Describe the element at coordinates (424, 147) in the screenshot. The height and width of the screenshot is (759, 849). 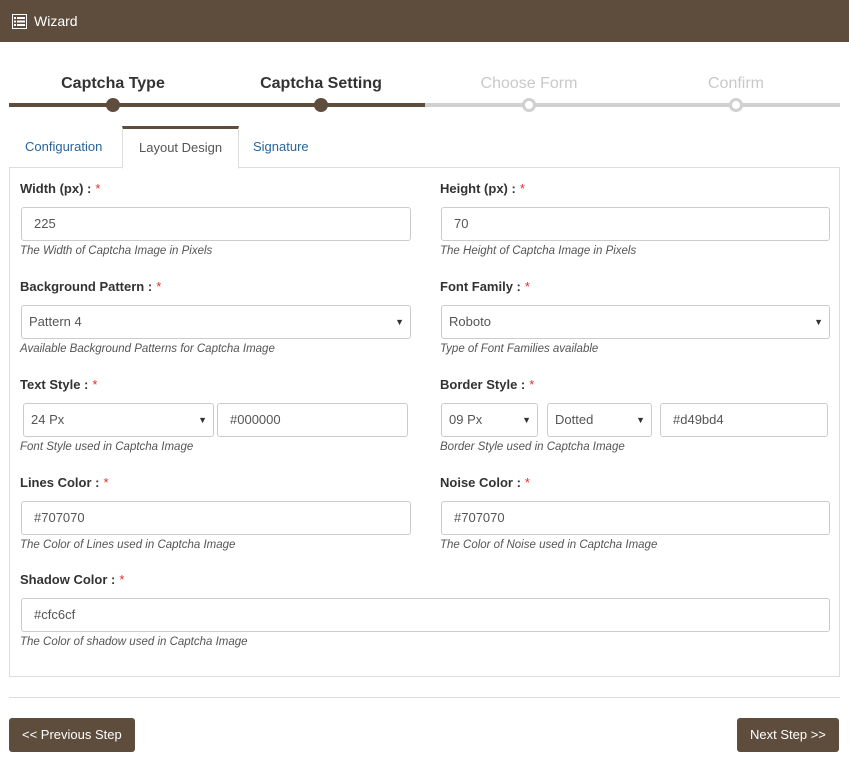
I see `tab-bar: Configuration Layout Design Signature` at that location.